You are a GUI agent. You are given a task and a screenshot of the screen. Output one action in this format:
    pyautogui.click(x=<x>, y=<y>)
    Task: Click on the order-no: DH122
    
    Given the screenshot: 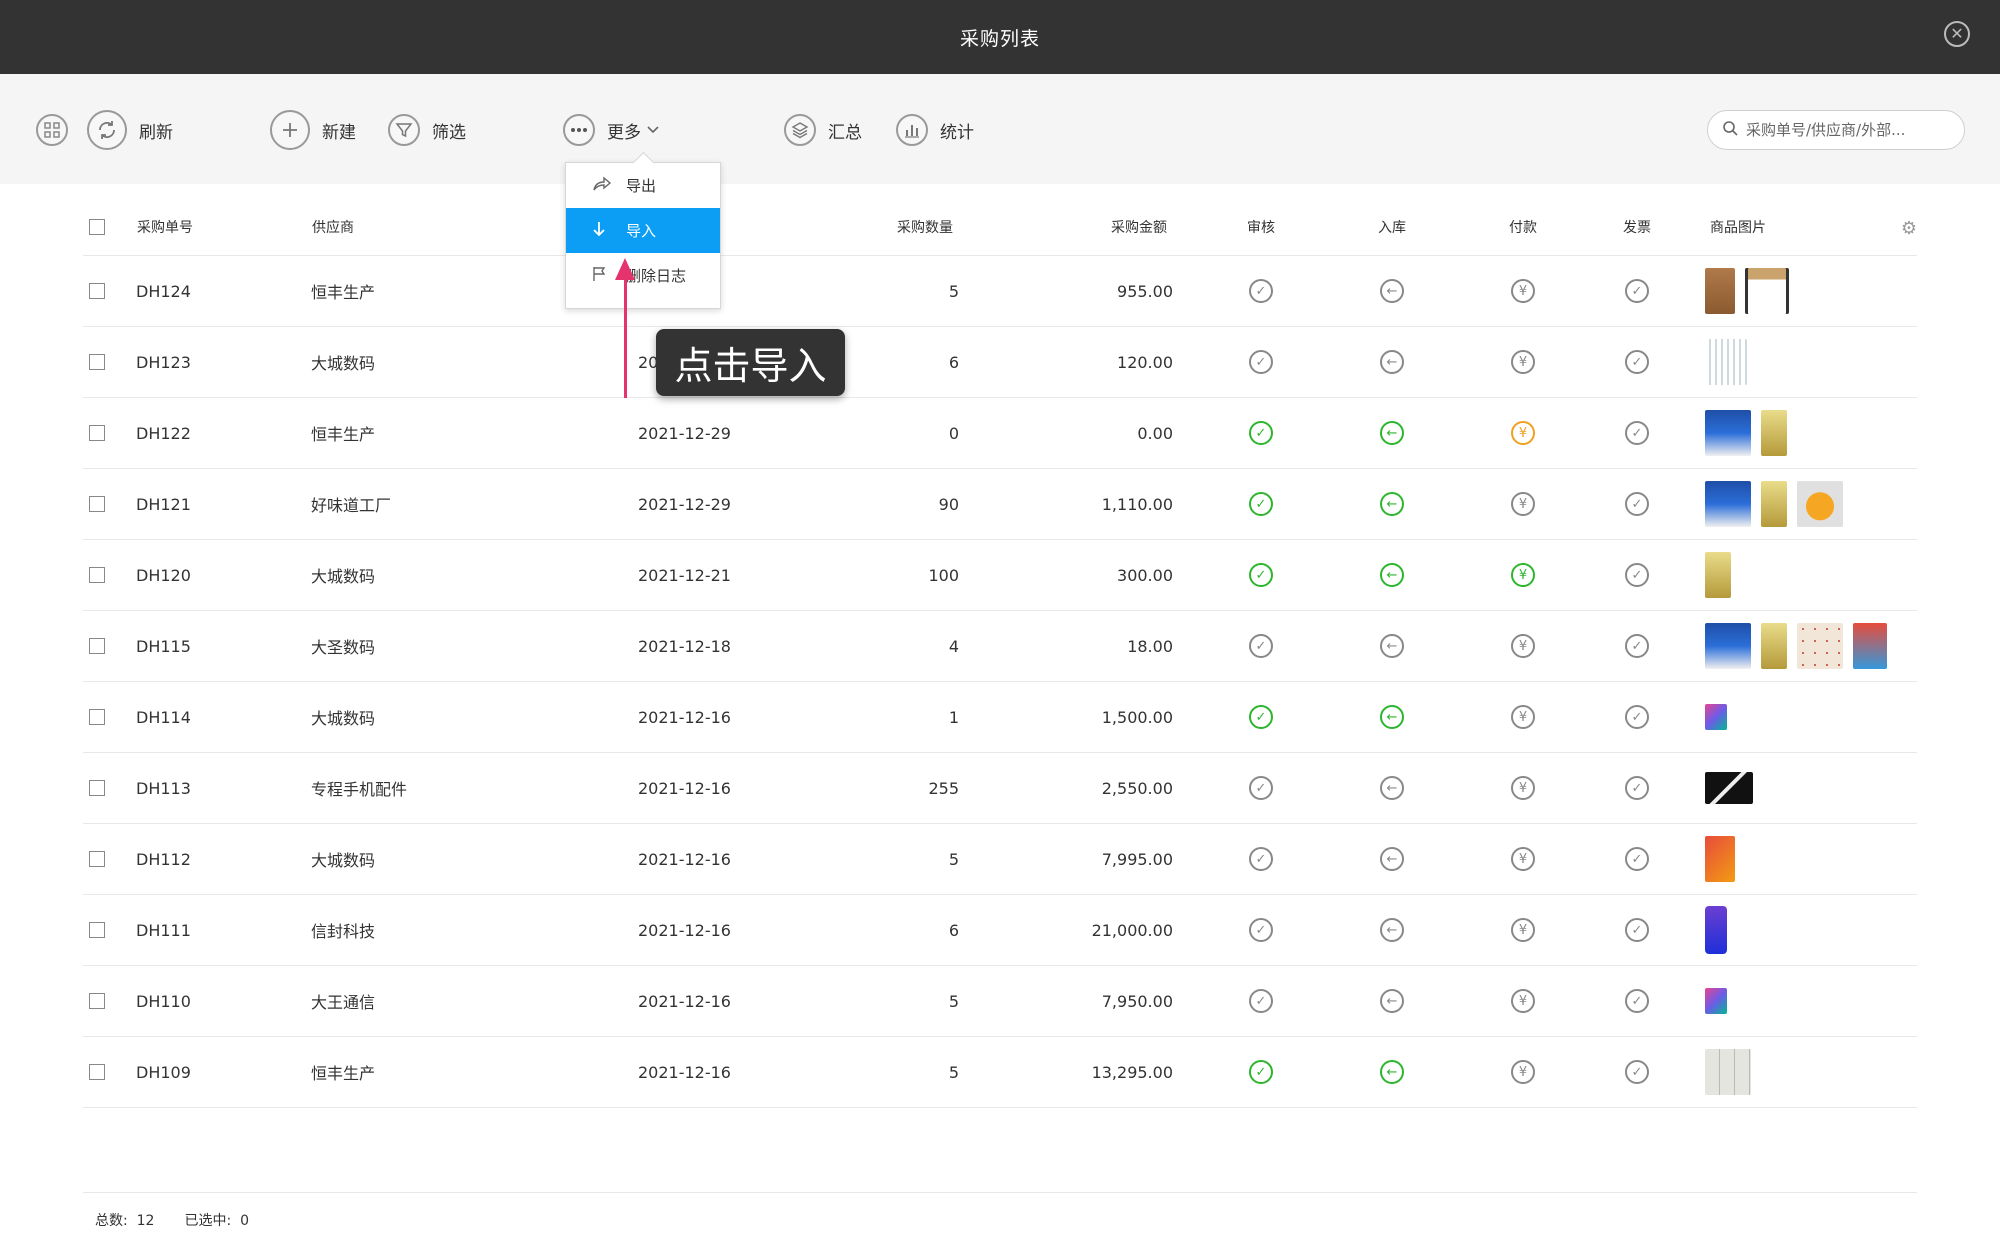 What is the action you would take?
    pyautogui.click(x=163, y=433)
    